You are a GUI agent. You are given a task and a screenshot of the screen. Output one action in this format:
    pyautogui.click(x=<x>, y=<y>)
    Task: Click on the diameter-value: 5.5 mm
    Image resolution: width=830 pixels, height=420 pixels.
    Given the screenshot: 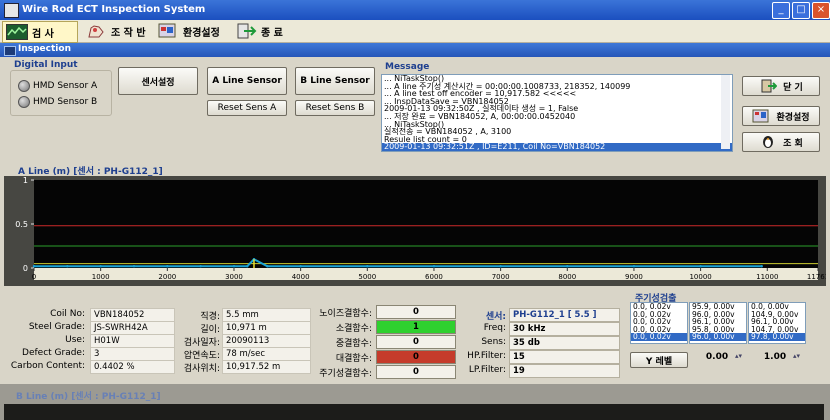 What is the action you would take?
    pyautogui.click(x=266, y=315)
    